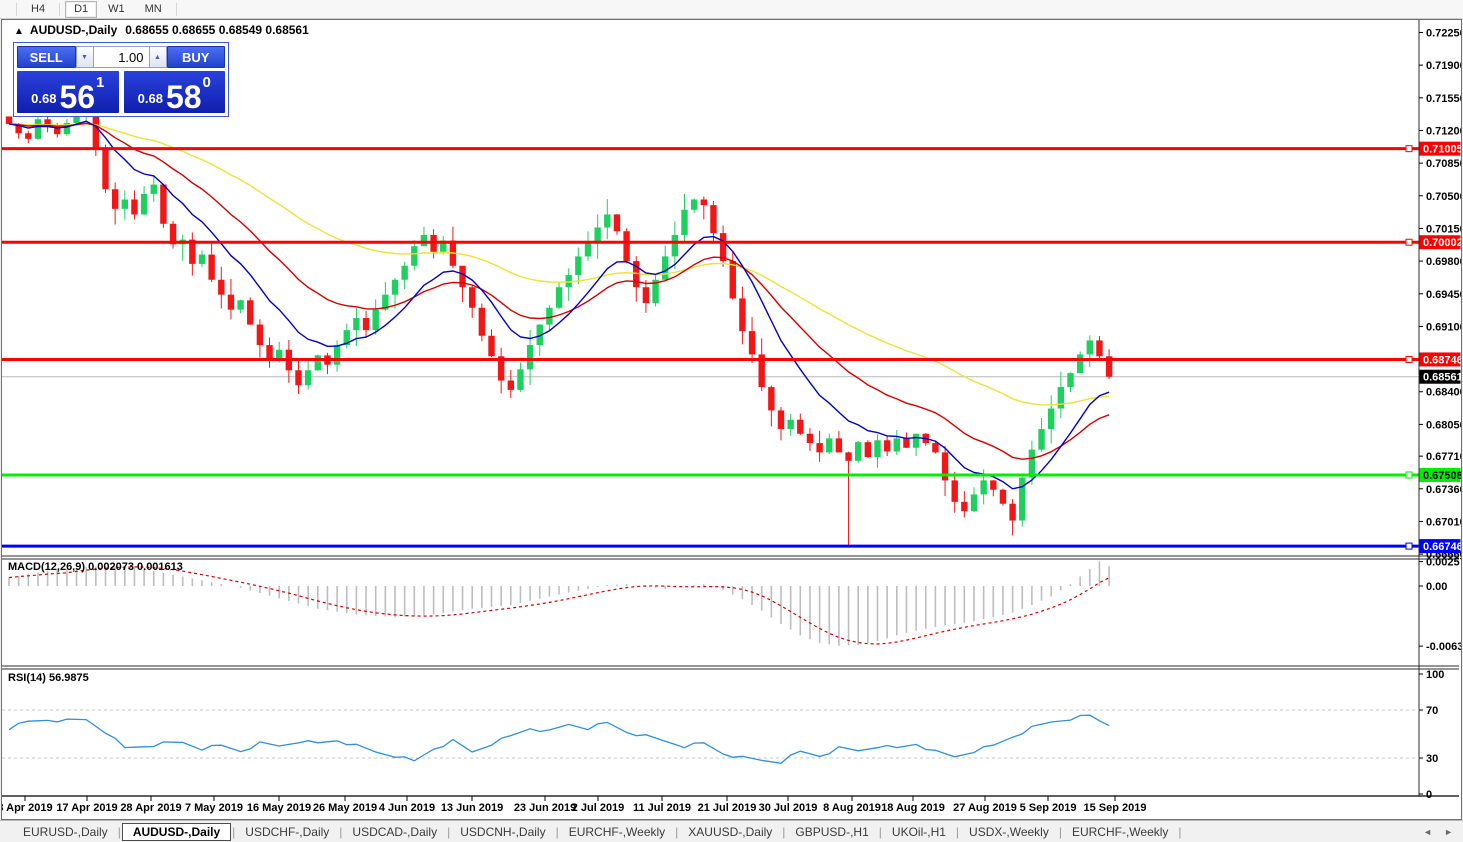  What do you see at coordinates (394, 832) in the screenshot?
I see `chart-tab-usdcad-daily: USDCAD-,Daily` at bounding box center [394, 832].